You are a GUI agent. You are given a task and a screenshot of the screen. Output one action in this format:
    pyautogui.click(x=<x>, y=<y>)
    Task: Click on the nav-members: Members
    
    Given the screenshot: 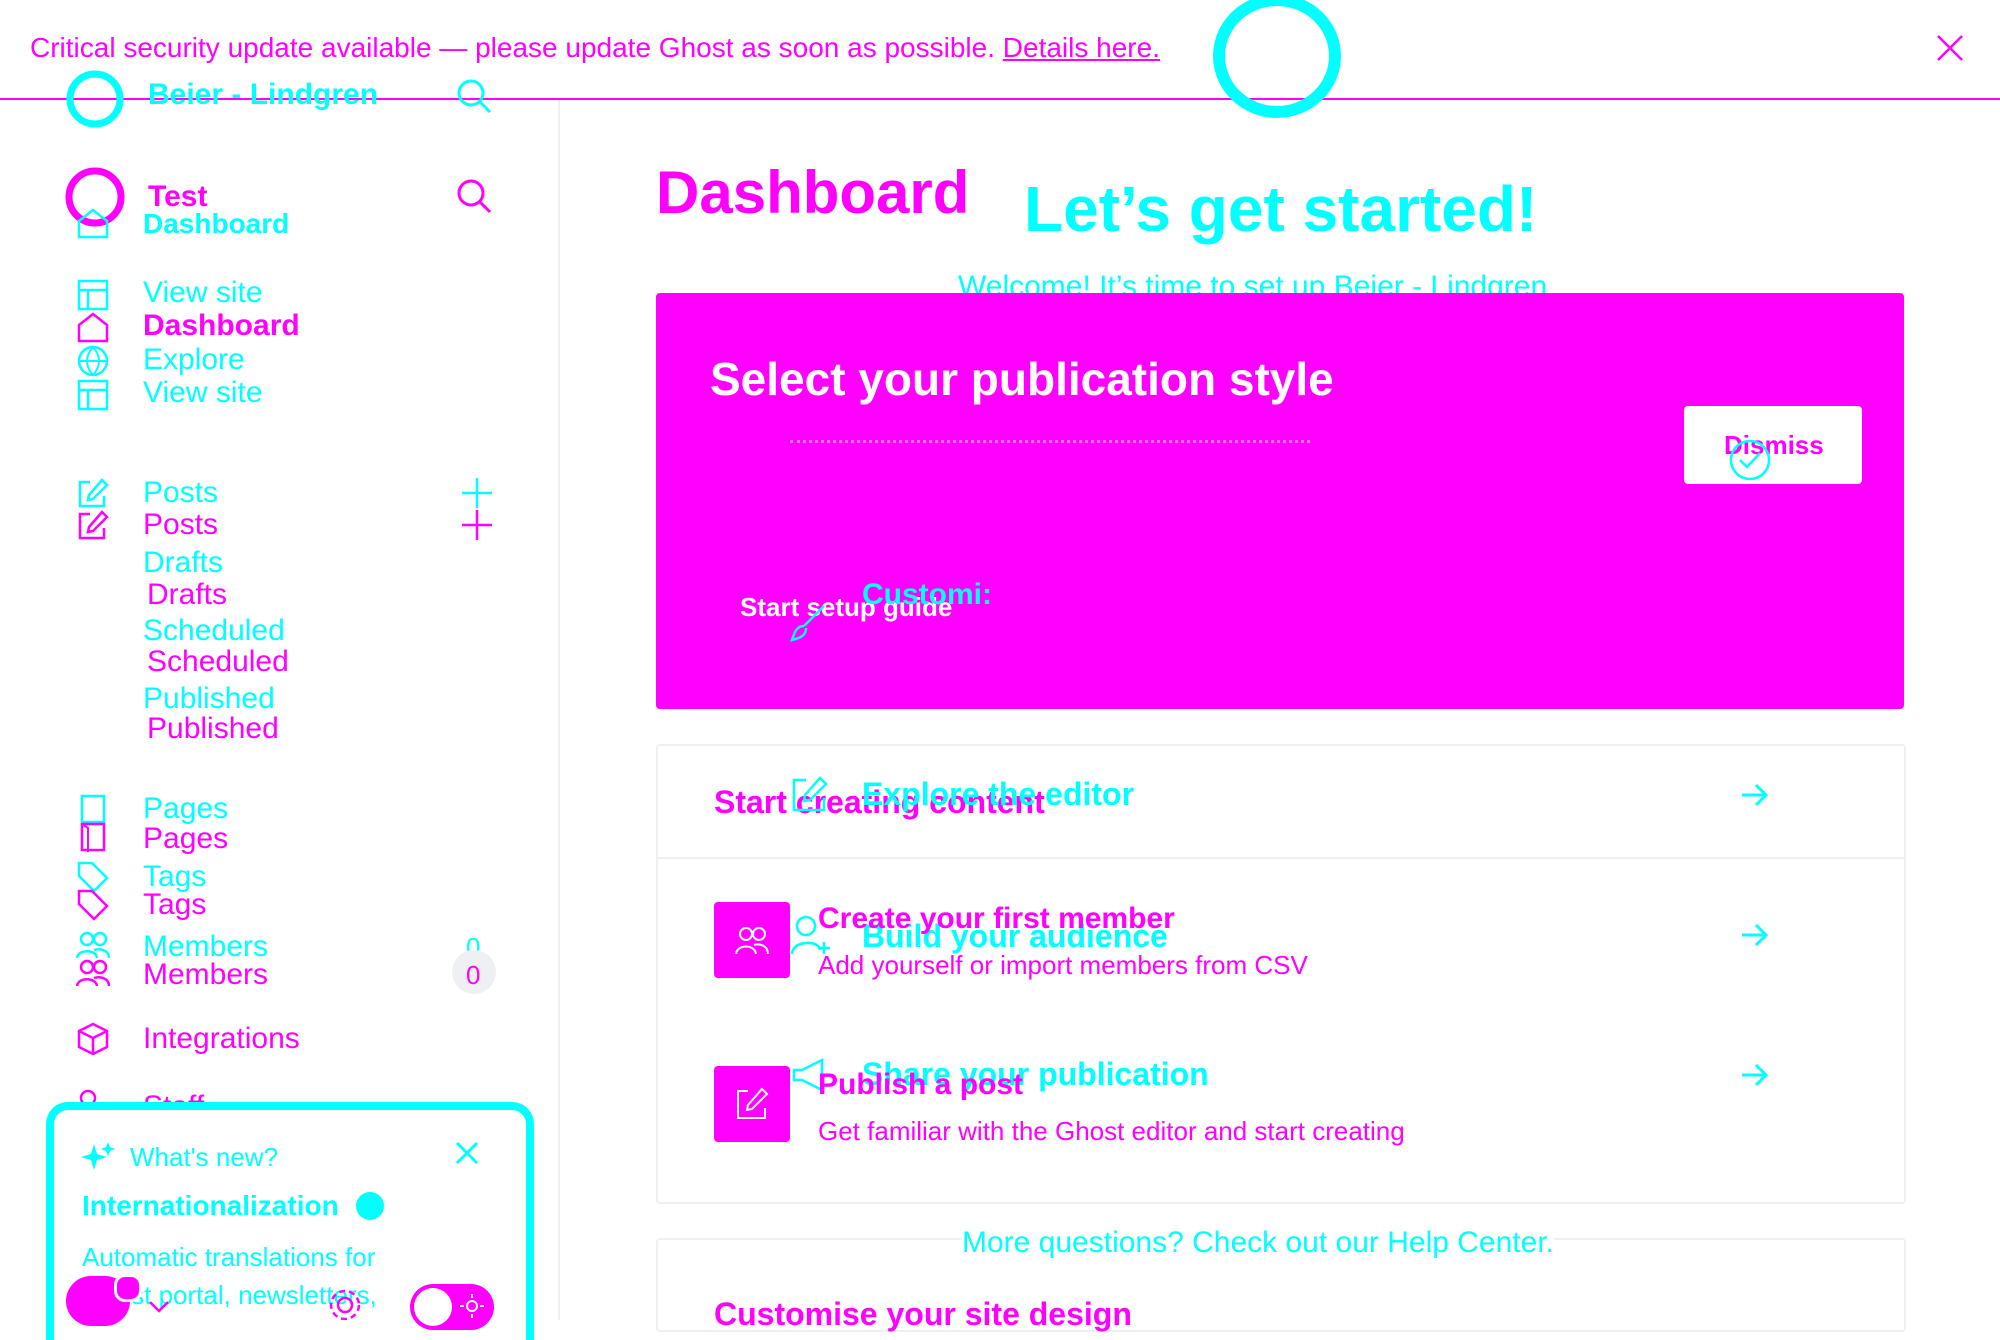 What is the action you would take?
    pyautogui.click(x=205, y=975)
    